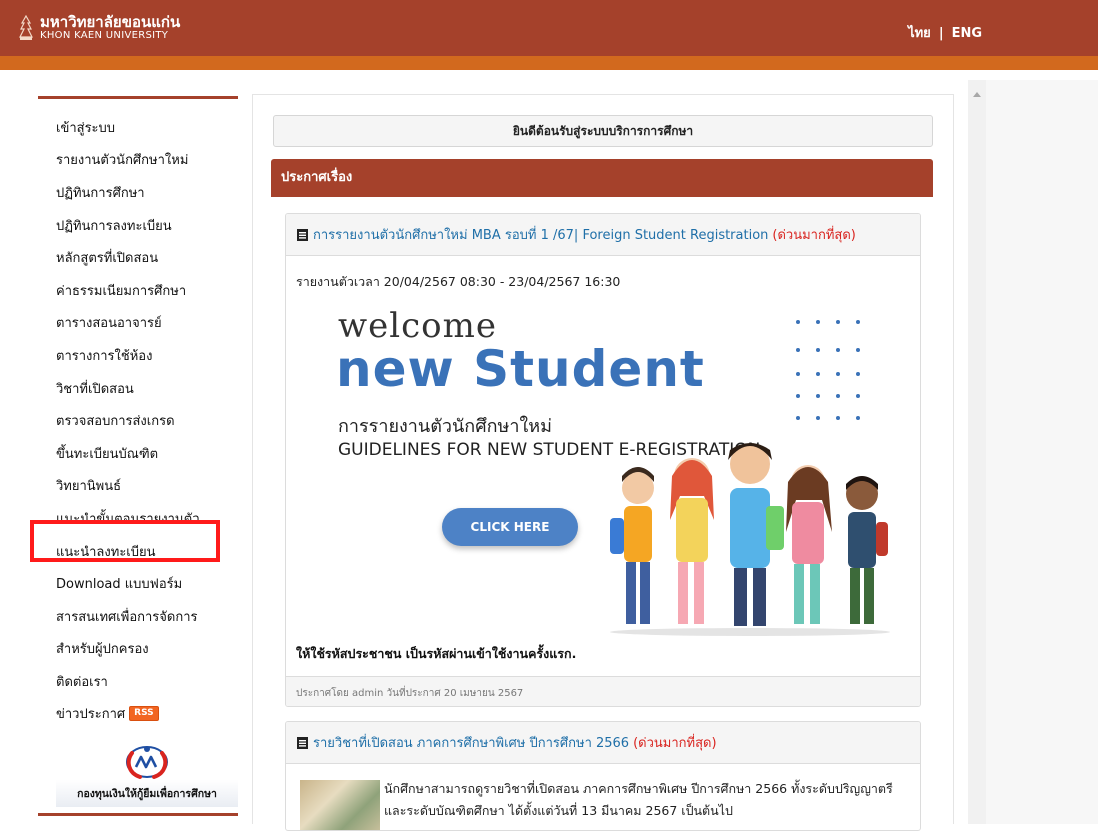 The image size is (1098, 831). Describe the element at coordinates (138, 583) in the screenshot. I see `sidebar-item-download-forms: Download แบบฟอร์ม` at that location.